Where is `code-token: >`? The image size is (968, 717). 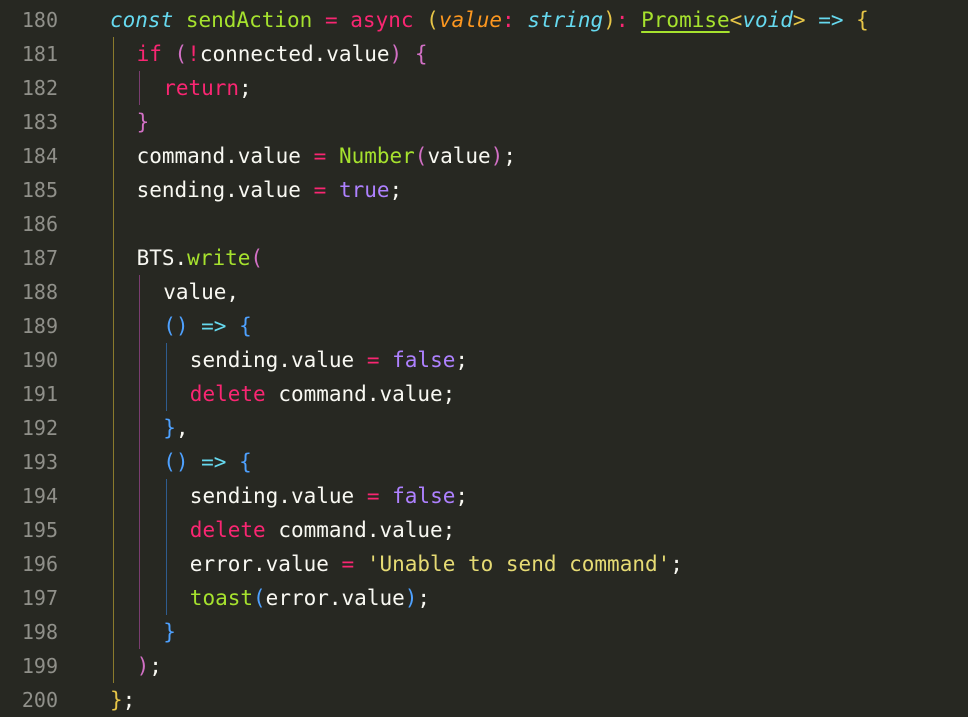 code-token: > is located at coordinates (799, 20).